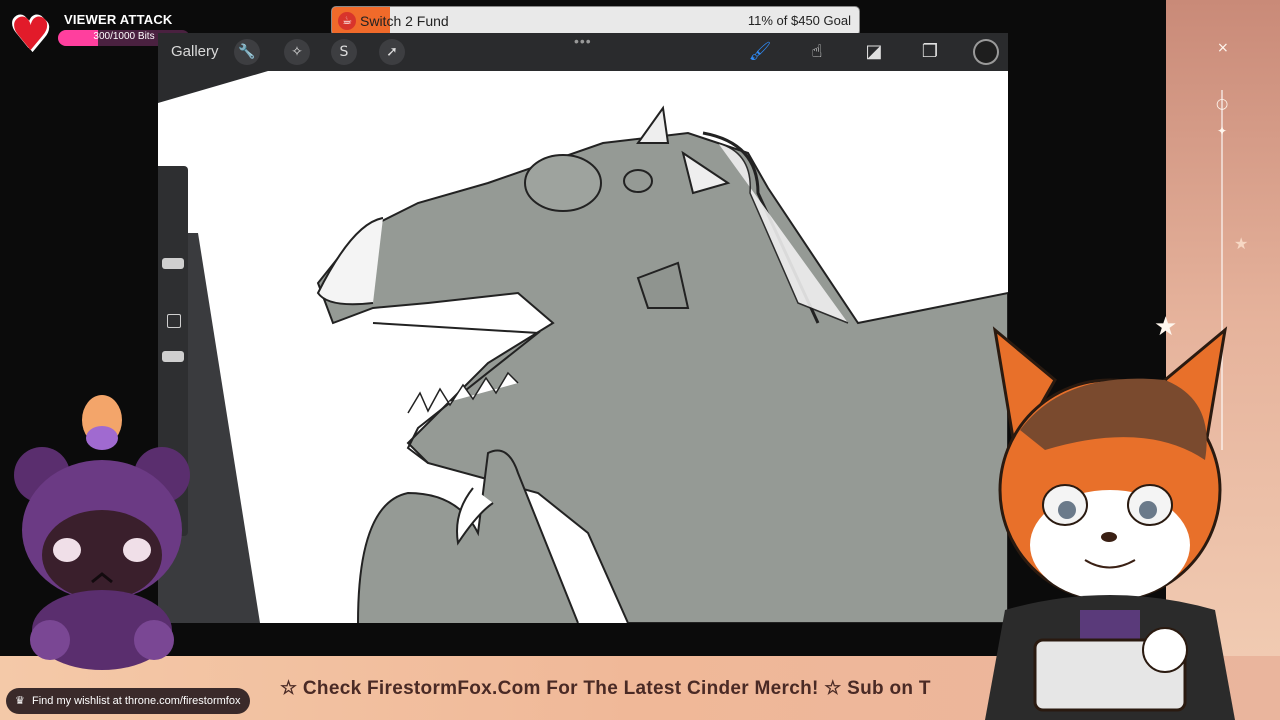  I want to click on layers-icon: ❐, so click(930, 52).